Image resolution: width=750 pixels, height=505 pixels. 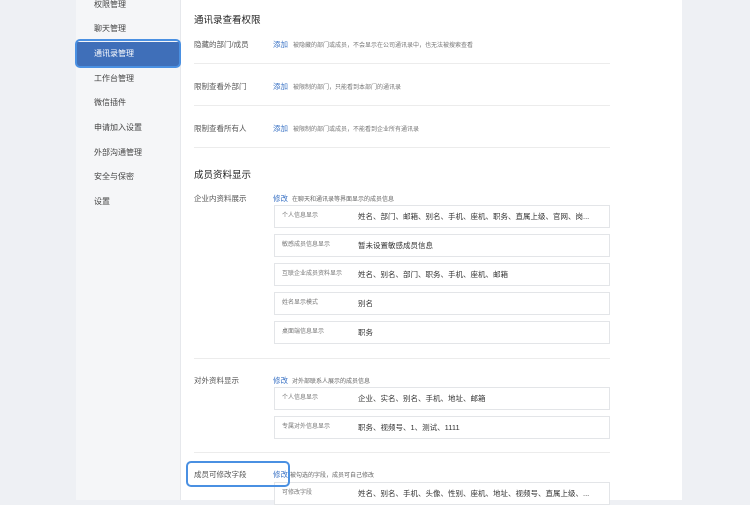 What do you see at coordinates (303, 332) in the screenshot?
I see `field-label: 桌面端信息显示` at bounding box center [303, 332].